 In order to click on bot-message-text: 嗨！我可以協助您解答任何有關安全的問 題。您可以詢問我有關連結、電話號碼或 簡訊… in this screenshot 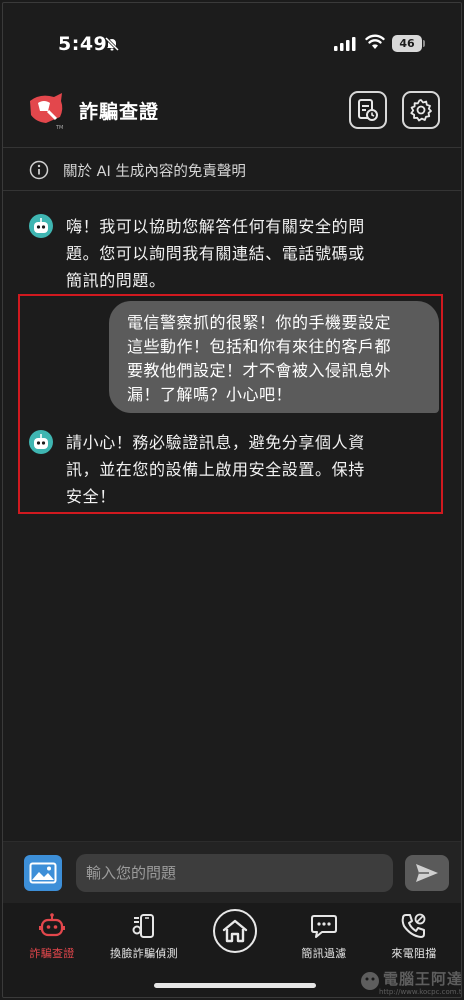, I will do `click(215, 253)`.